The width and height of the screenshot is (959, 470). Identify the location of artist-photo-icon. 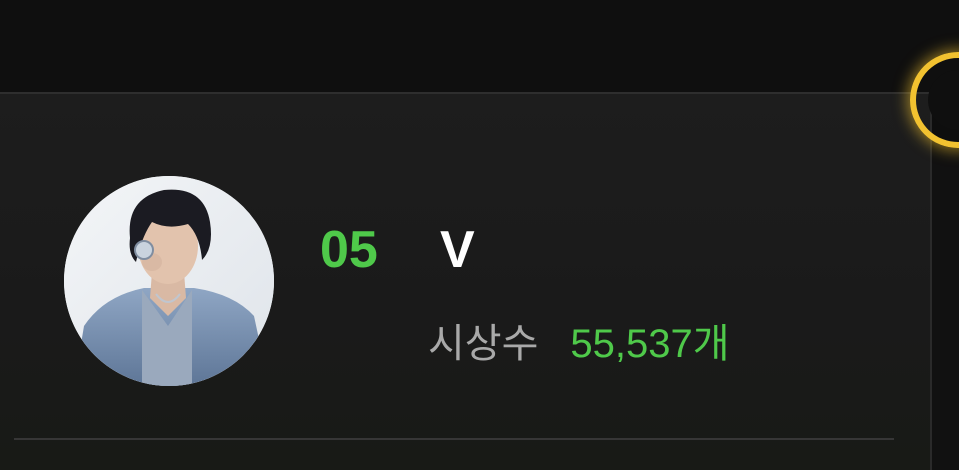
(169, 281).